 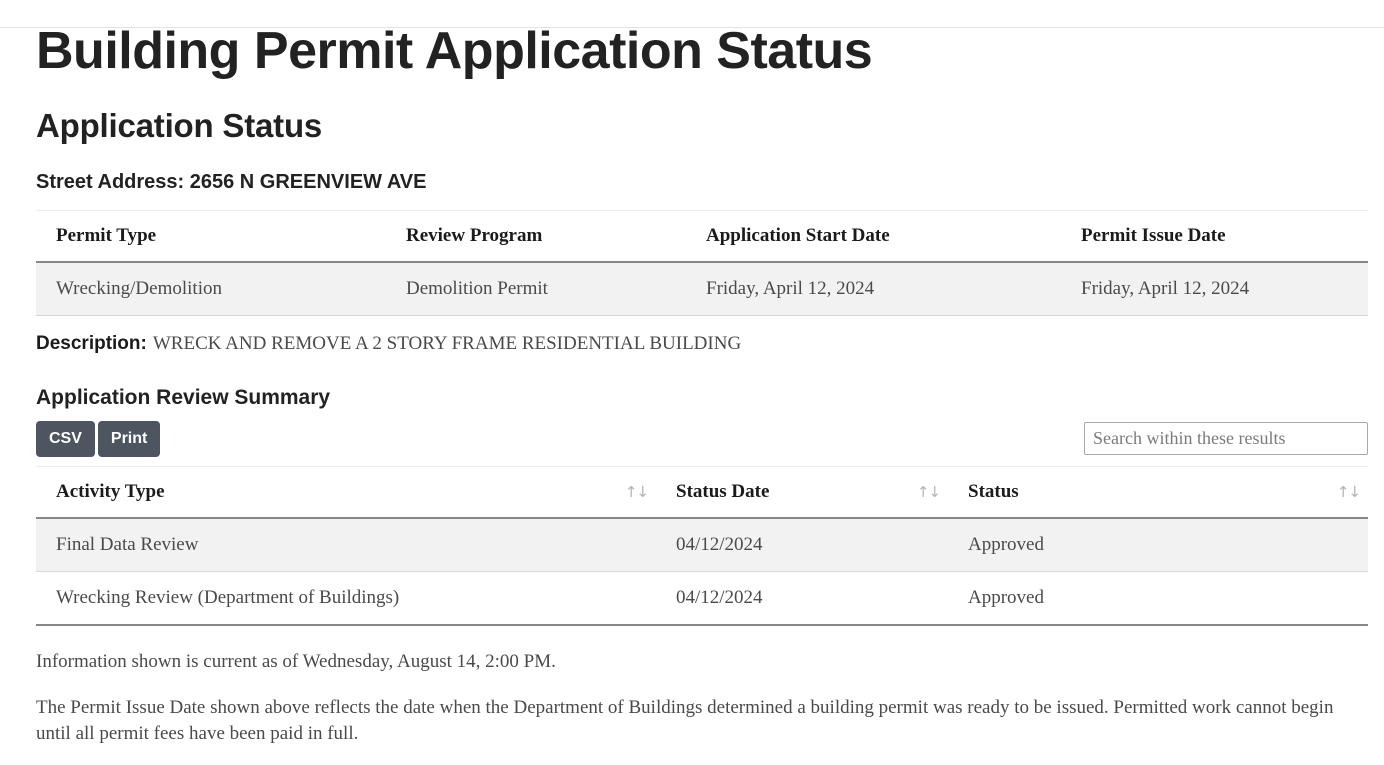 What do you see at coordinates (139, 288) in the screenshot?
I see `cell-permit-type: Wrecking/Demolition` at bounding box center [139, 288].